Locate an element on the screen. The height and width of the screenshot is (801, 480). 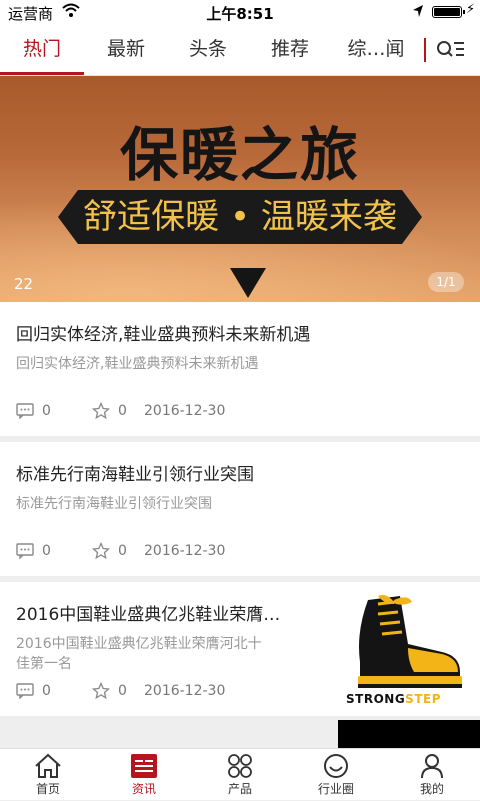
next-item-thumbnail-edge is located at coordinates (409, 734).